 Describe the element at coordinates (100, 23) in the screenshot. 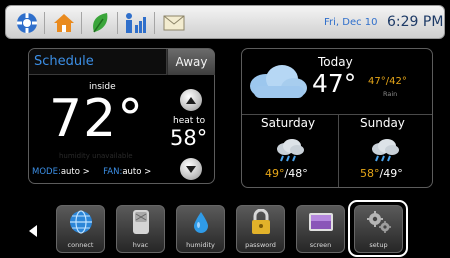

I see `leaf-icon` at that location.